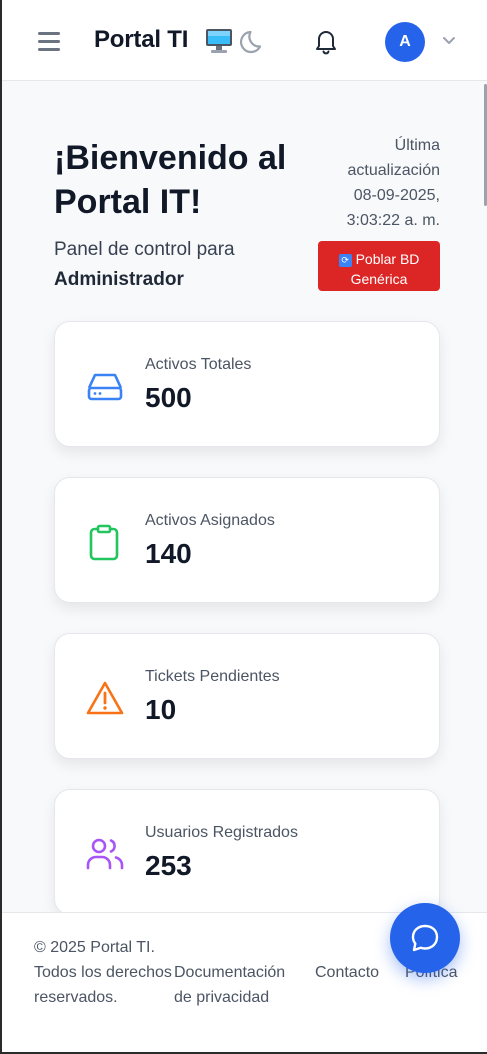 The height and width of the screenshot is (1054, 487). Describe the element at coordinates (345, 260) in the screenshot. I see `sync-icon: ⟳` at that location.